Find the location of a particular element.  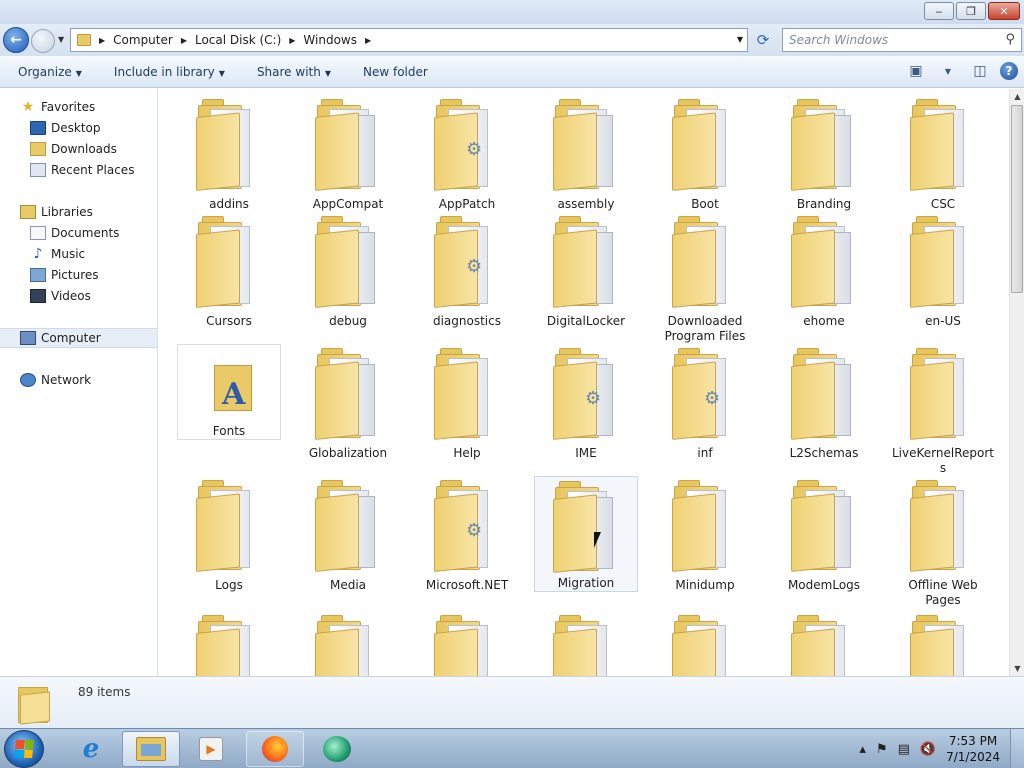

folder-item: ⚙ inf is located at coordinates (705, 402).